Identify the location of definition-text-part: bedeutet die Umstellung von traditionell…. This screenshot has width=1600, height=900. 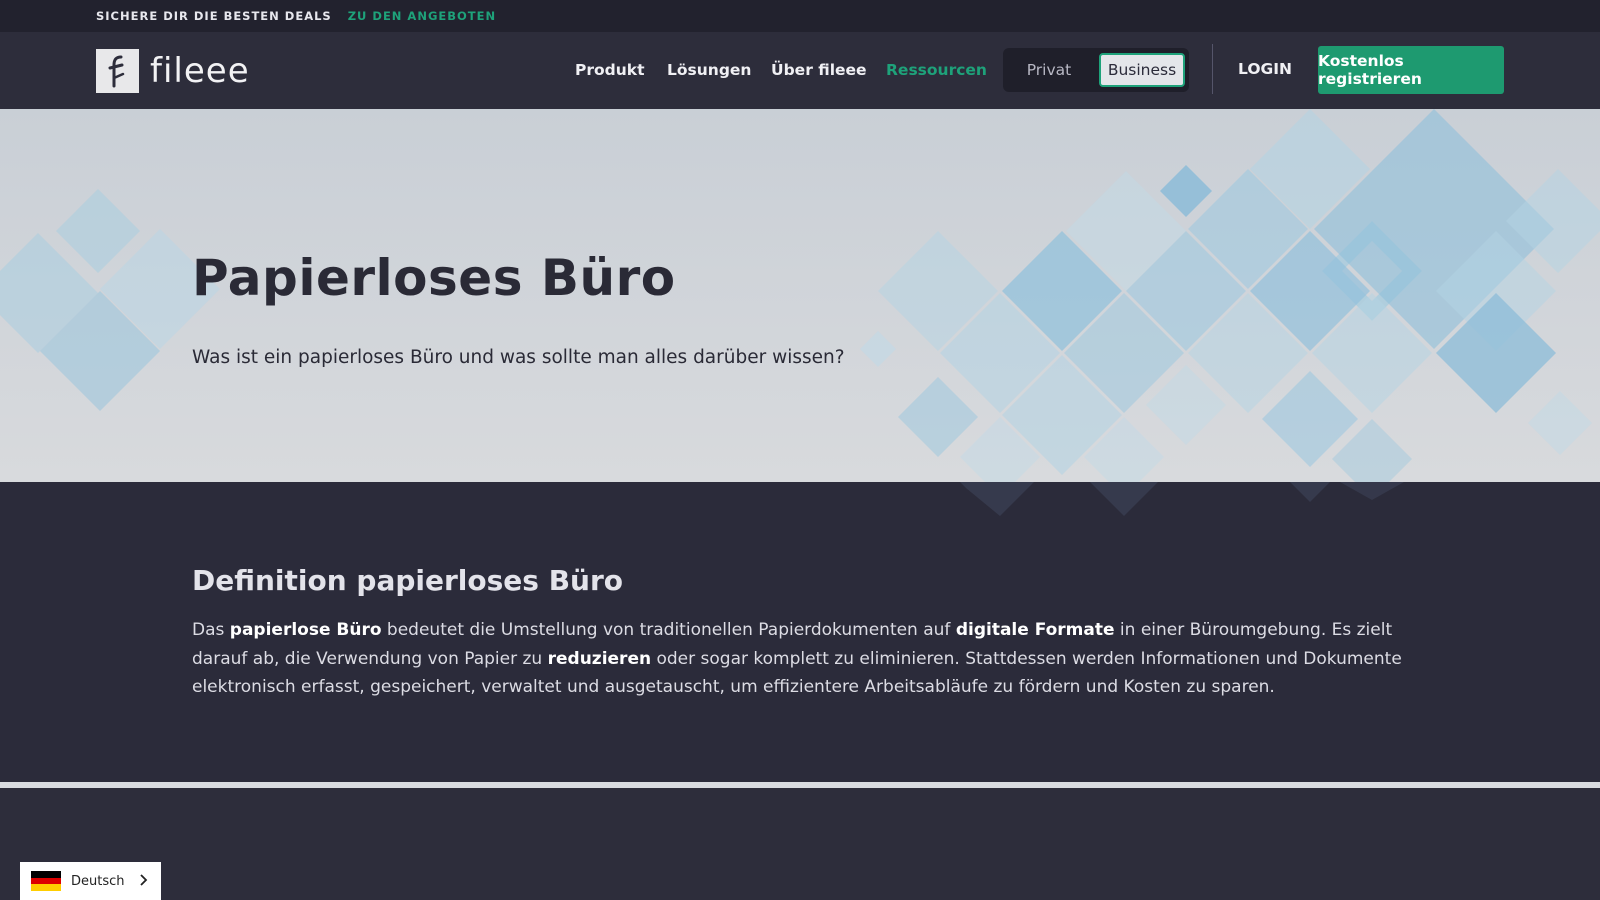
(668, 630).